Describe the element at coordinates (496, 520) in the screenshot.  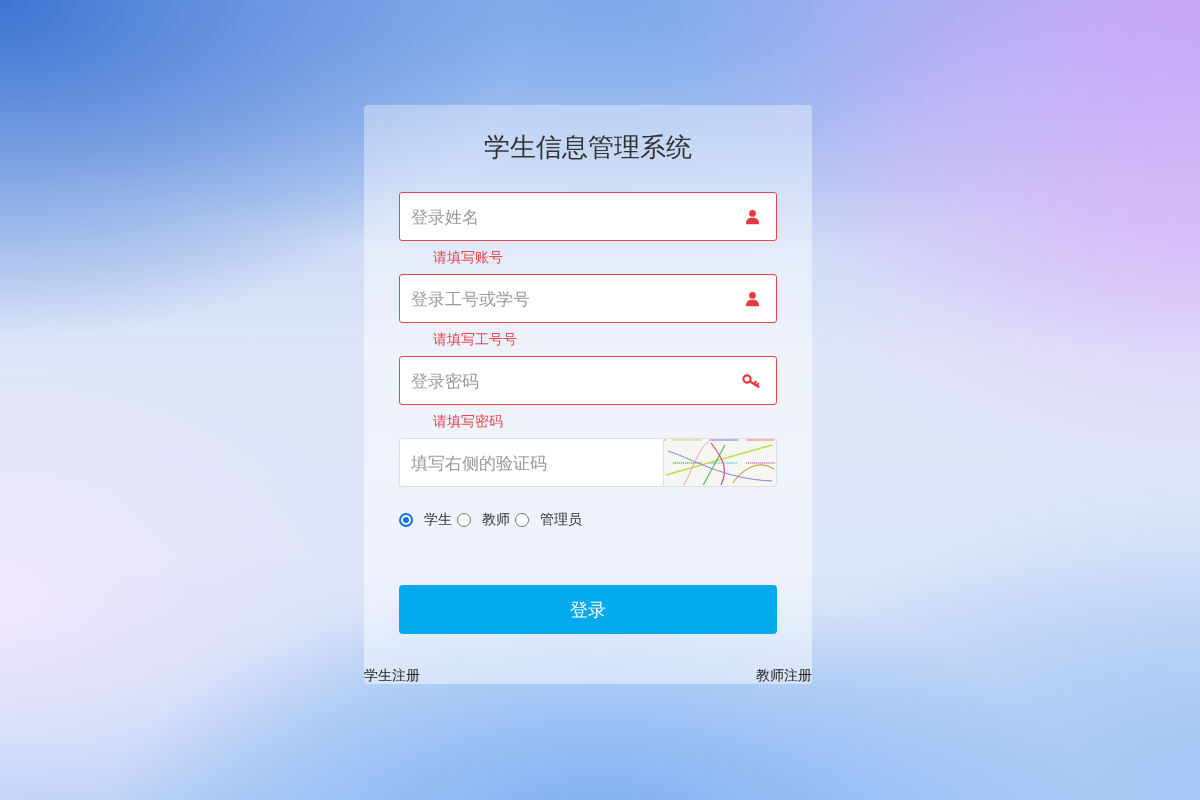
I see `radio-label: 教师` at that location.